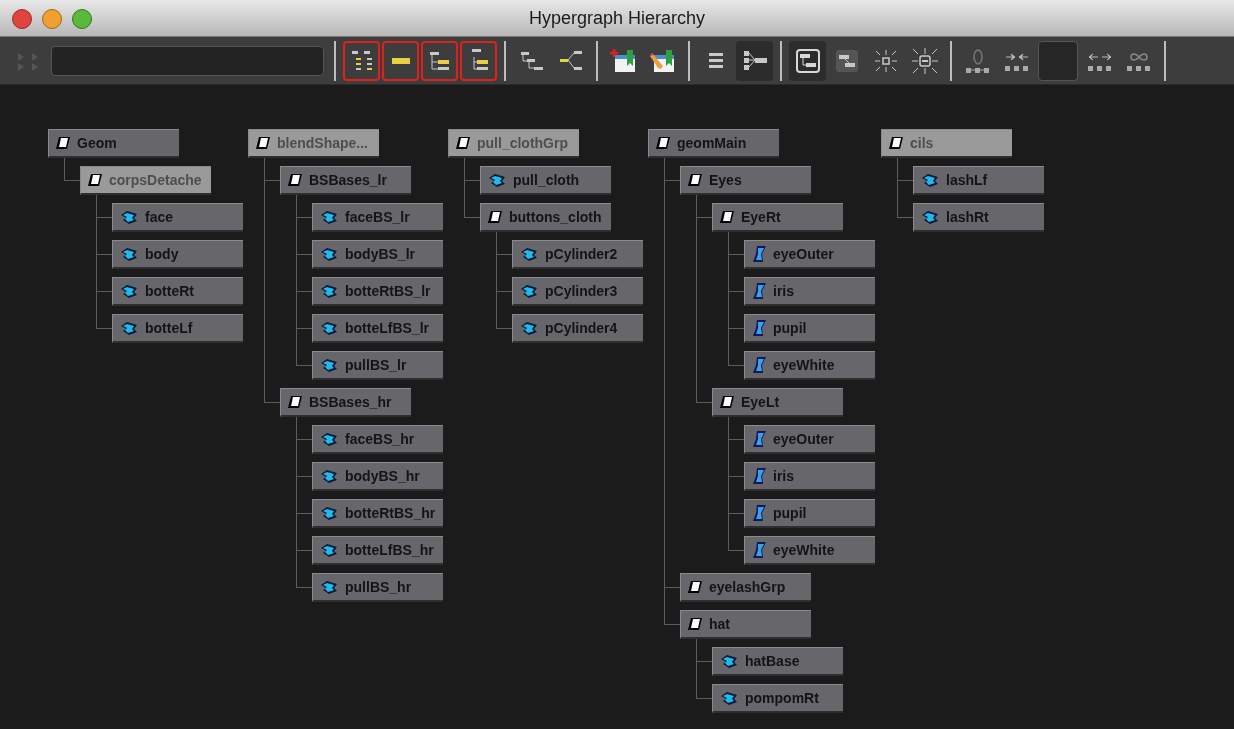 This screenshot has height=729, width=1234. I want to click on graph-node: BSBases_hr, so click(345, 402).